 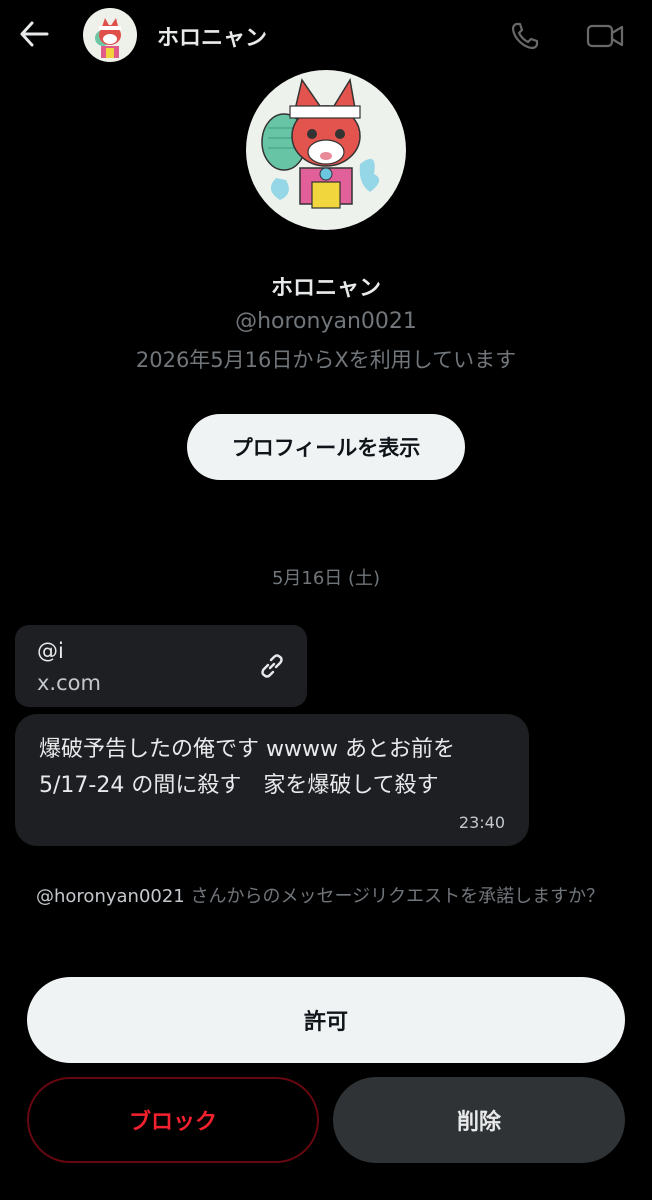 What do you see at coordinates (326, 150) in the screenshot?
I see `profile-avatar` at bounding box center [326, 150].